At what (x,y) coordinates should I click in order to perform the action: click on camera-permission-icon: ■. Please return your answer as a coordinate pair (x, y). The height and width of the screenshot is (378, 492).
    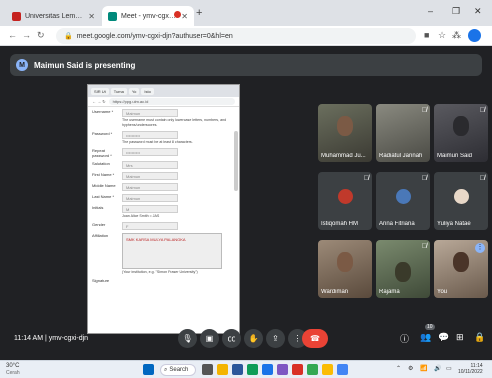
    Looking at the image, I should click on (426, 35).